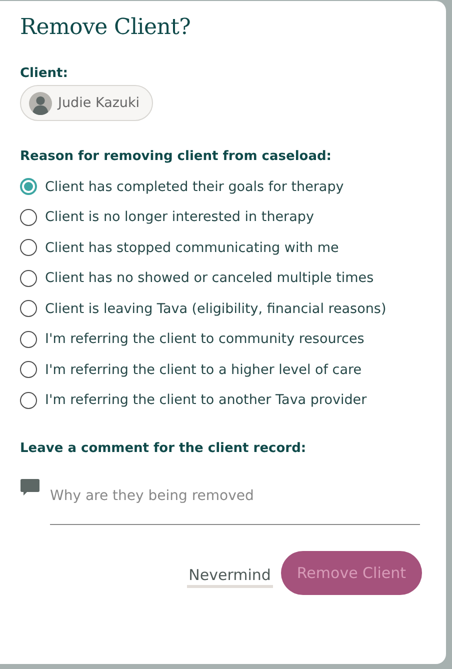 This screenshot has width=452, height=669. Describe the element at coordinates (203, 370) in the screenshot. I see `option-label: I'm referring the client to a higher level of care` at that location.